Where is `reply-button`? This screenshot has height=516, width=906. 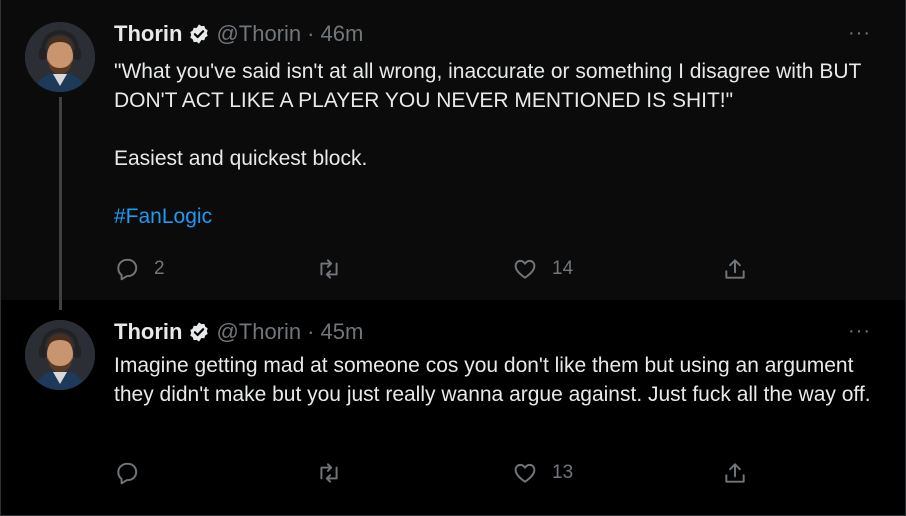 reply-button is located at coordinates (134, 473).